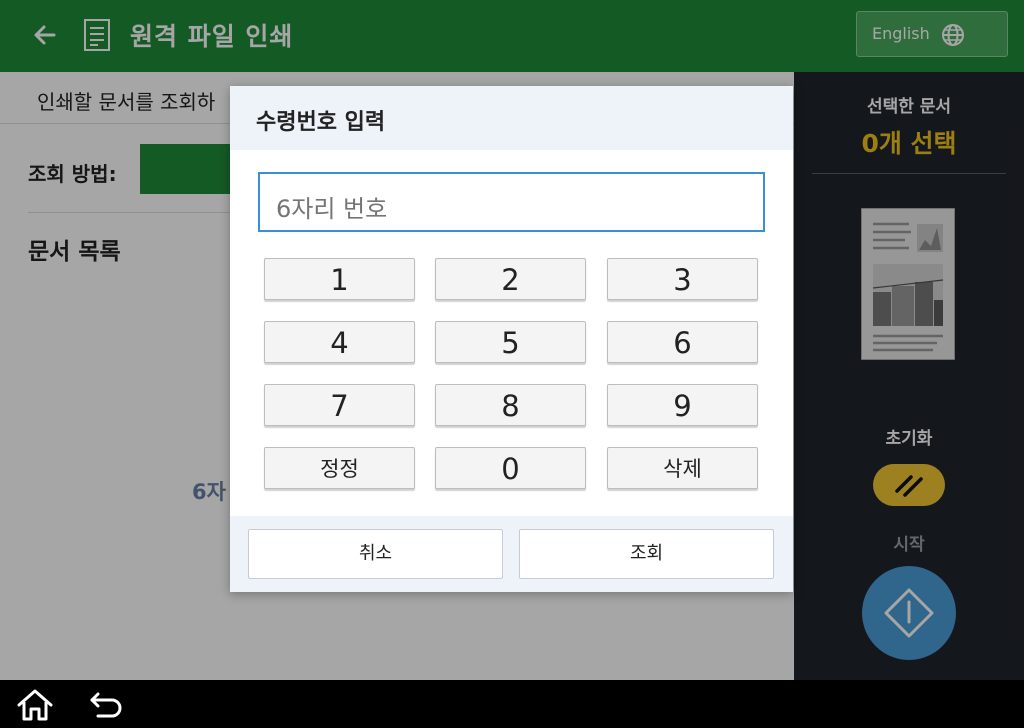  I want to click on key-2: 2, so click(510, 279).